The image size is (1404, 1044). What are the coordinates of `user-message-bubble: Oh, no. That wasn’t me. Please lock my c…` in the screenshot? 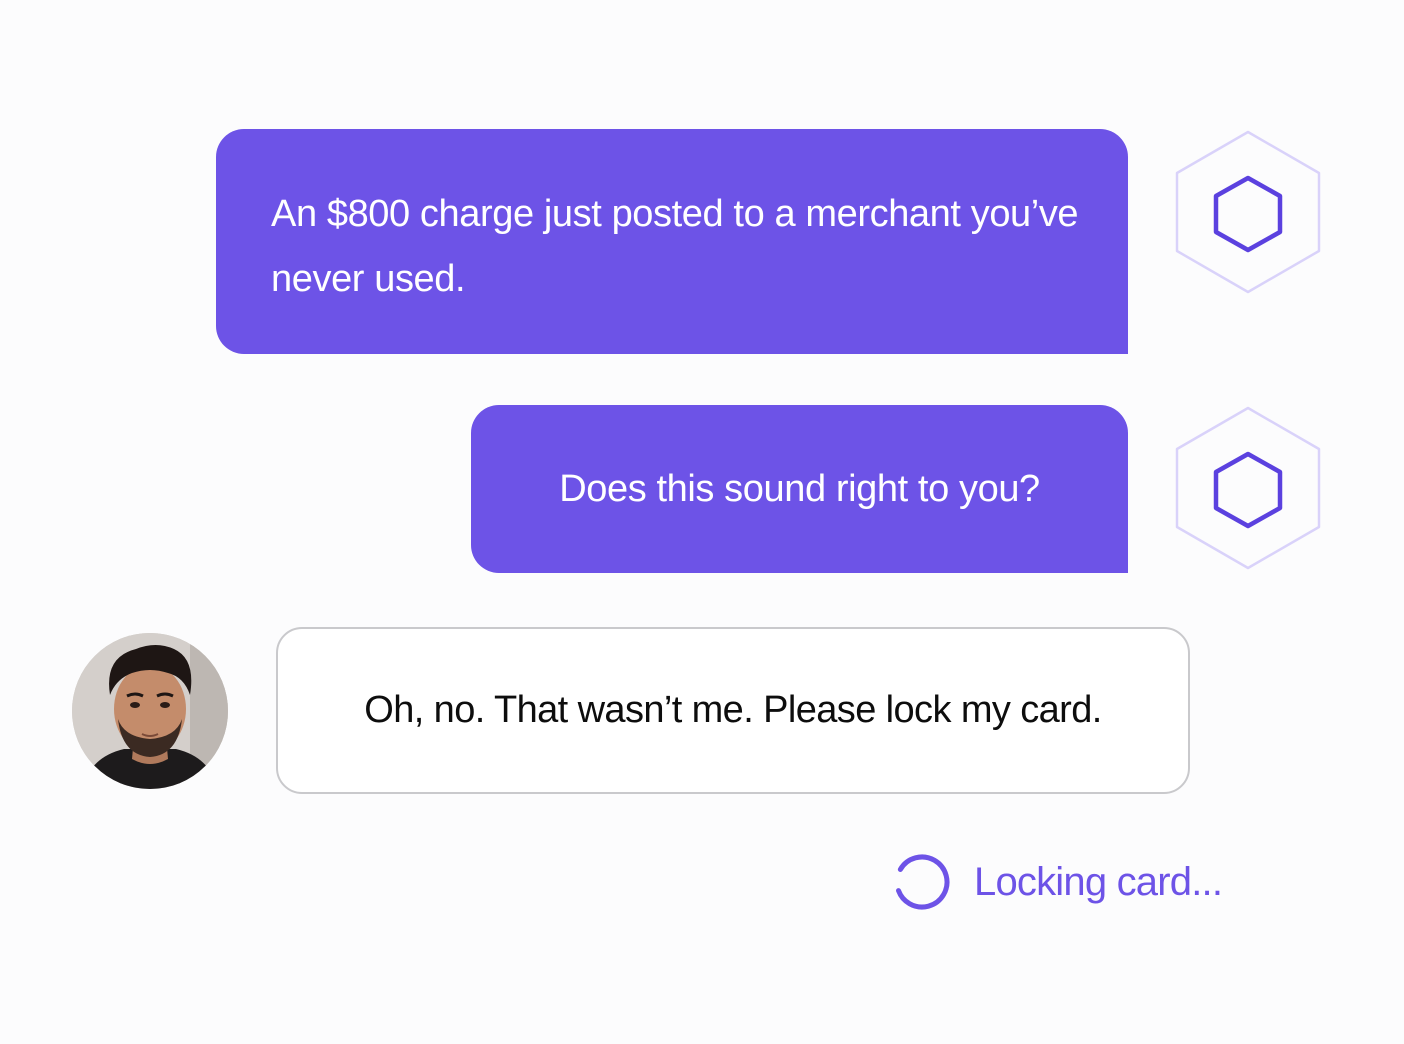 It's located at (733, 710).